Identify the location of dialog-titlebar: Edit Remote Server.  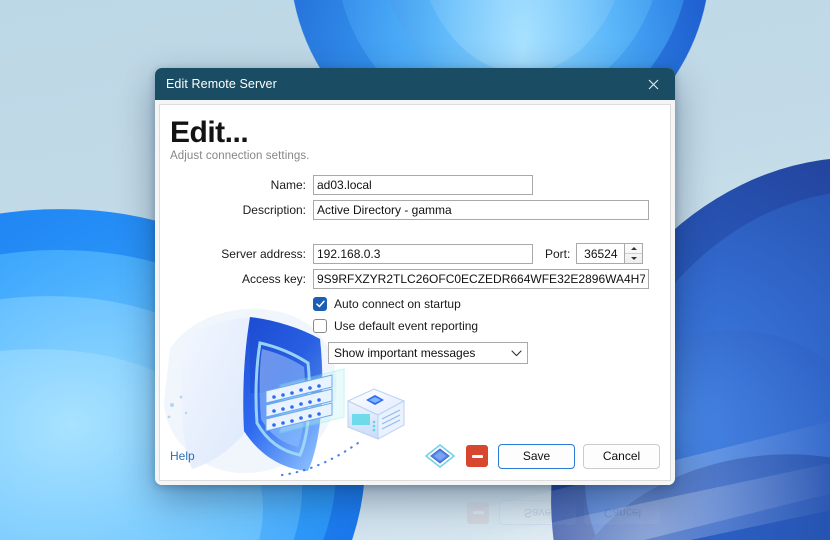
(415, 84).